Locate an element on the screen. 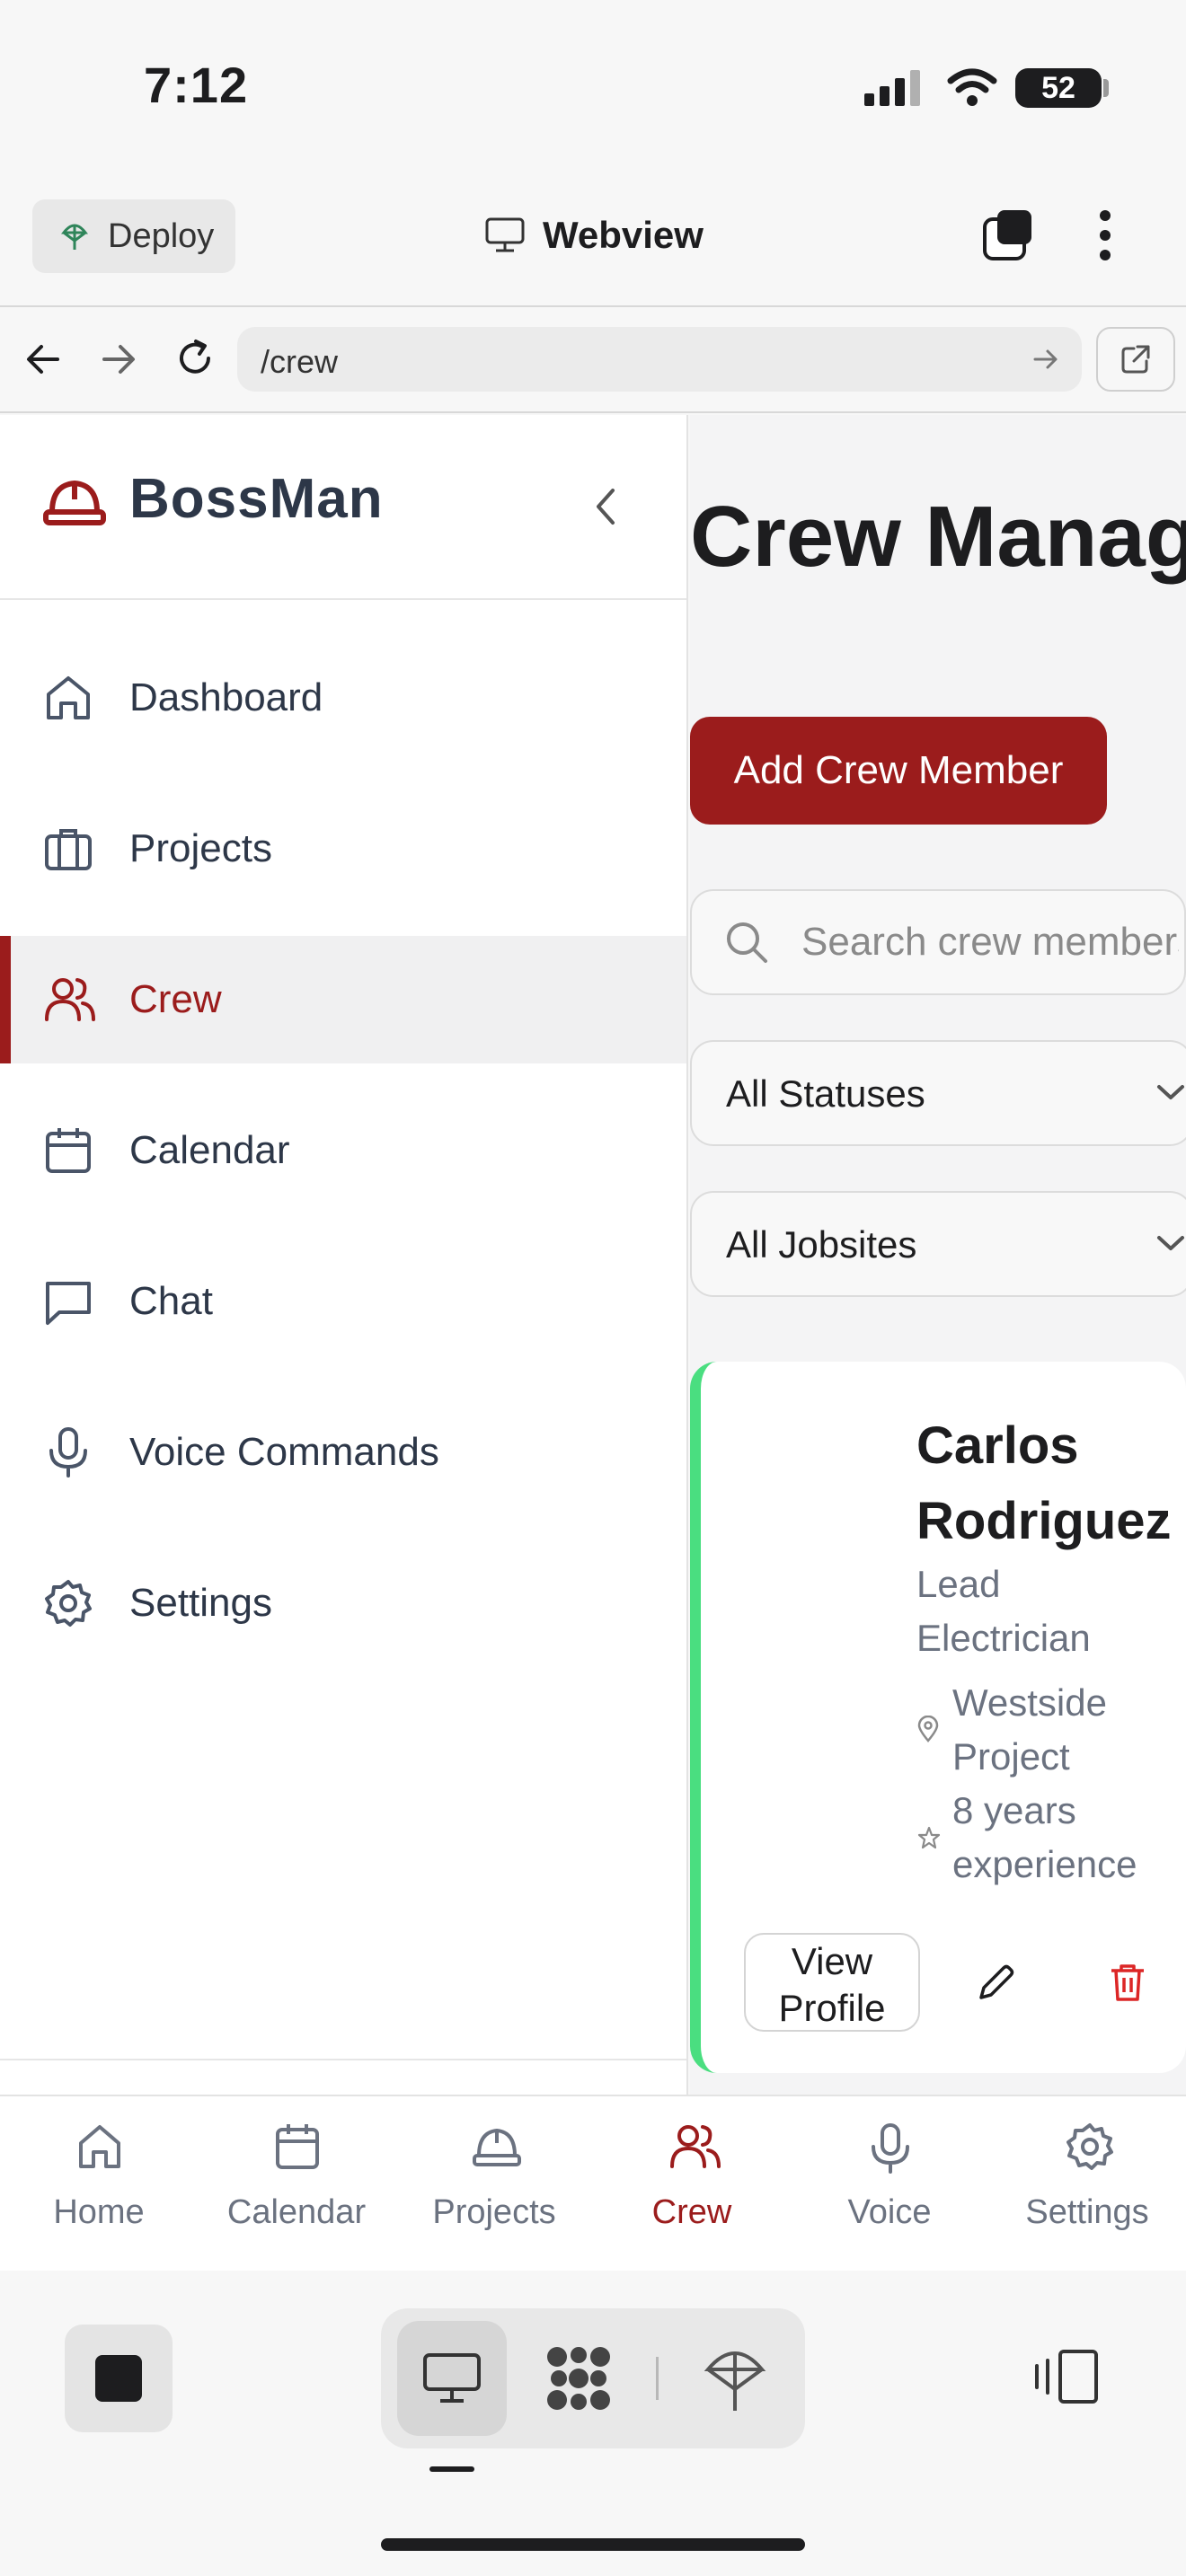 Image resolution: width=1186 pixels, height=2576 pixels. chat-icon is located at coordinates (68, 1303).